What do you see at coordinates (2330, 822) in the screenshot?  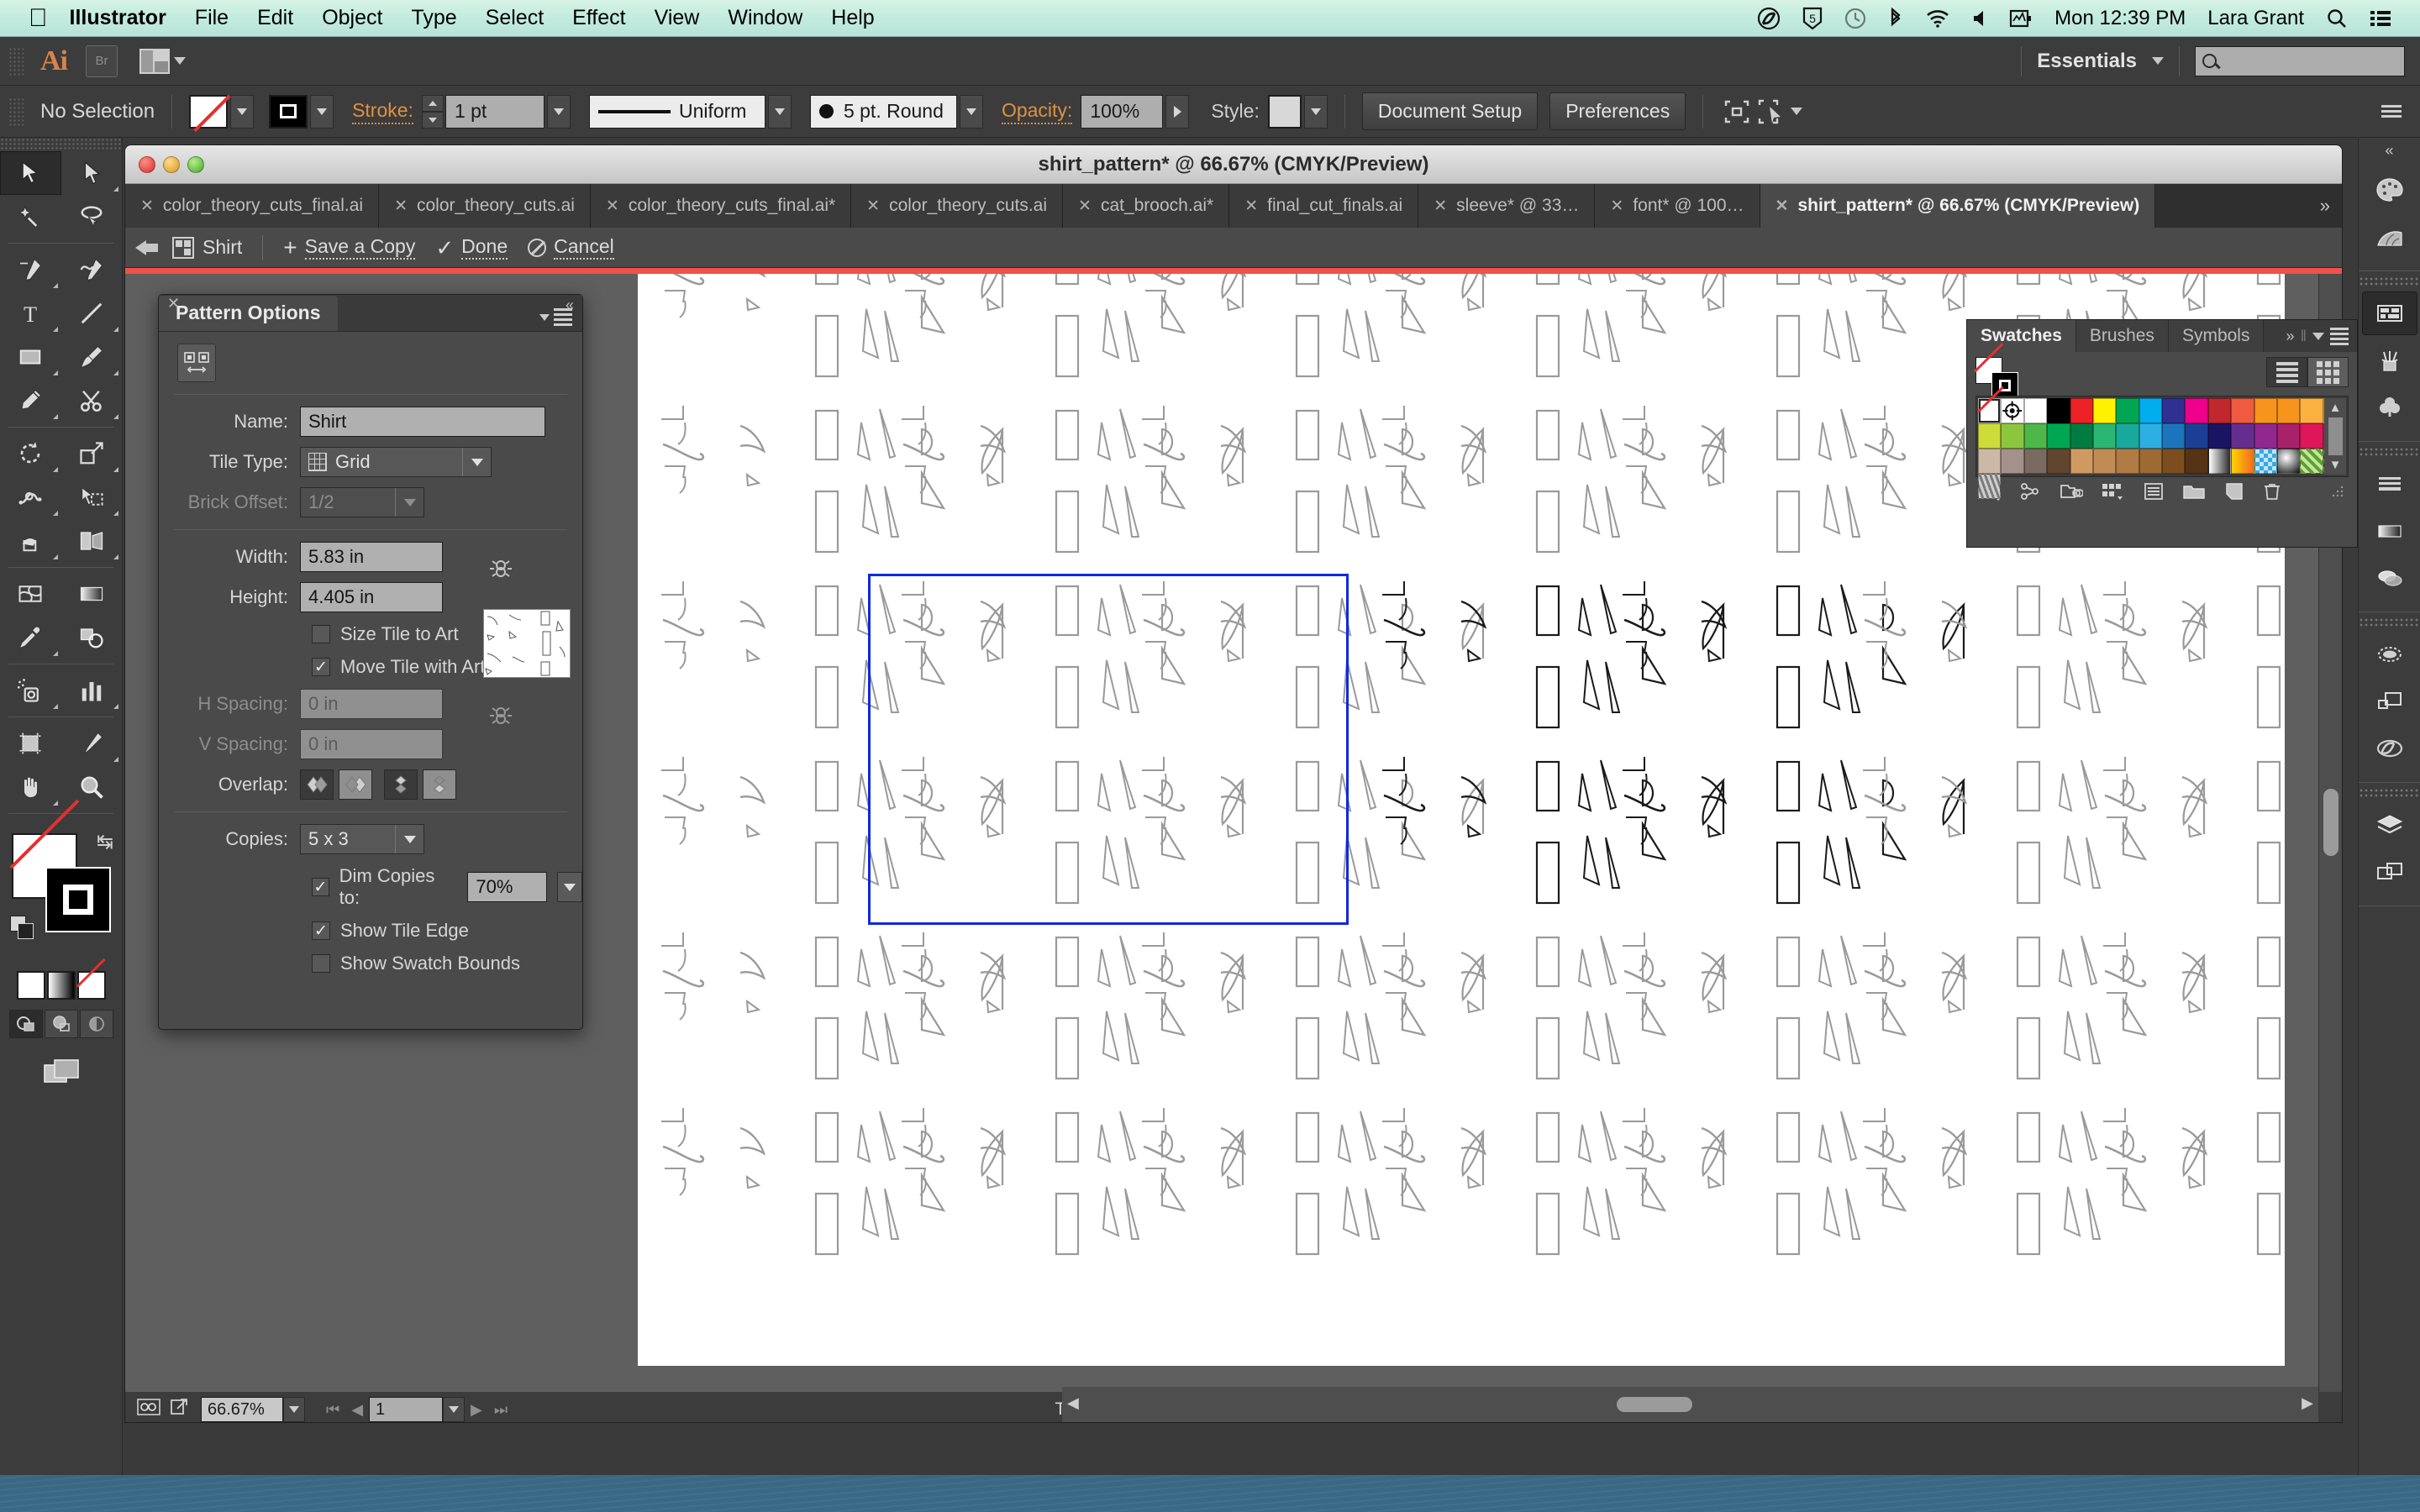 I see `vertical-scroll-thumb` at bounding box center [2330, 822].